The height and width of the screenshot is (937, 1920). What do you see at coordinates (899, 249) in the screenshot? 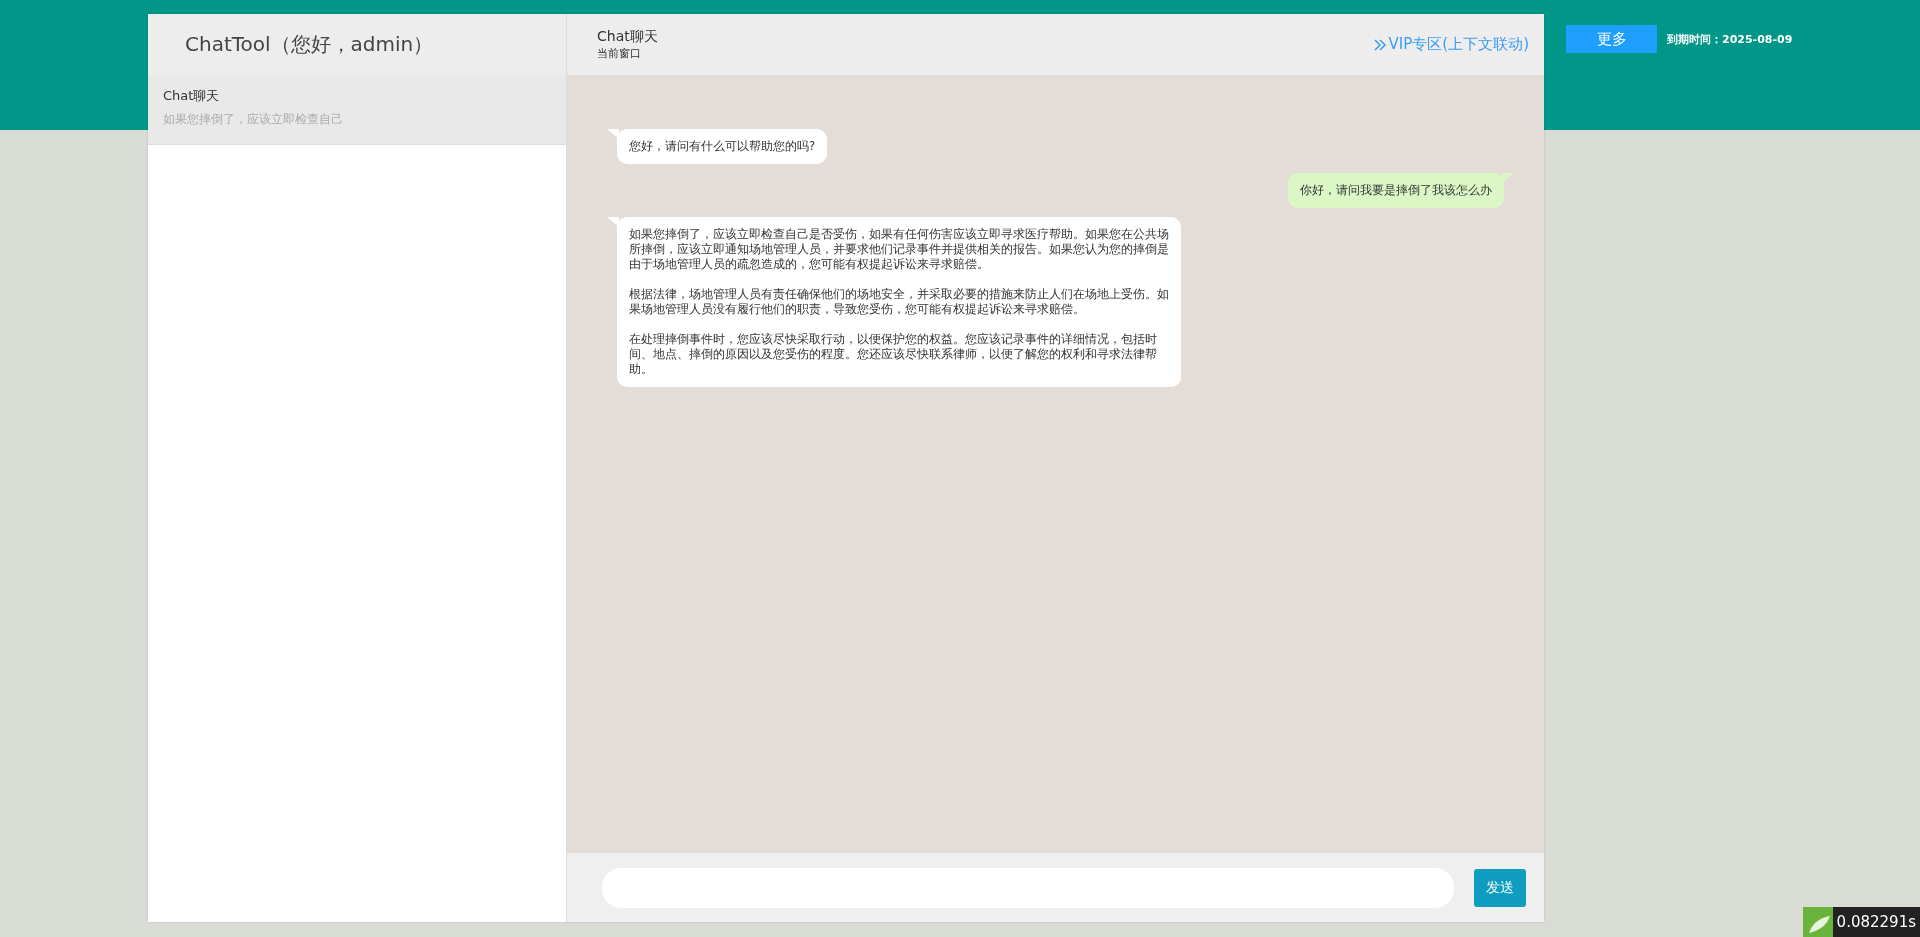
I see `message-text: 如果您摔倒了，应该立即检查自己是否受伤，如果有任何伤害应该立即寻求医疗帮助。如果您在公共场所摔倒，应该立即通知场地管理人员，并要求他们记录事件并提供相关的报告。如果您认为您的摔倒是由于场地管理人员的疏忽造成的，您可能有权提起诉讼来寻求赔偿。` at bounding box center [899, 249].